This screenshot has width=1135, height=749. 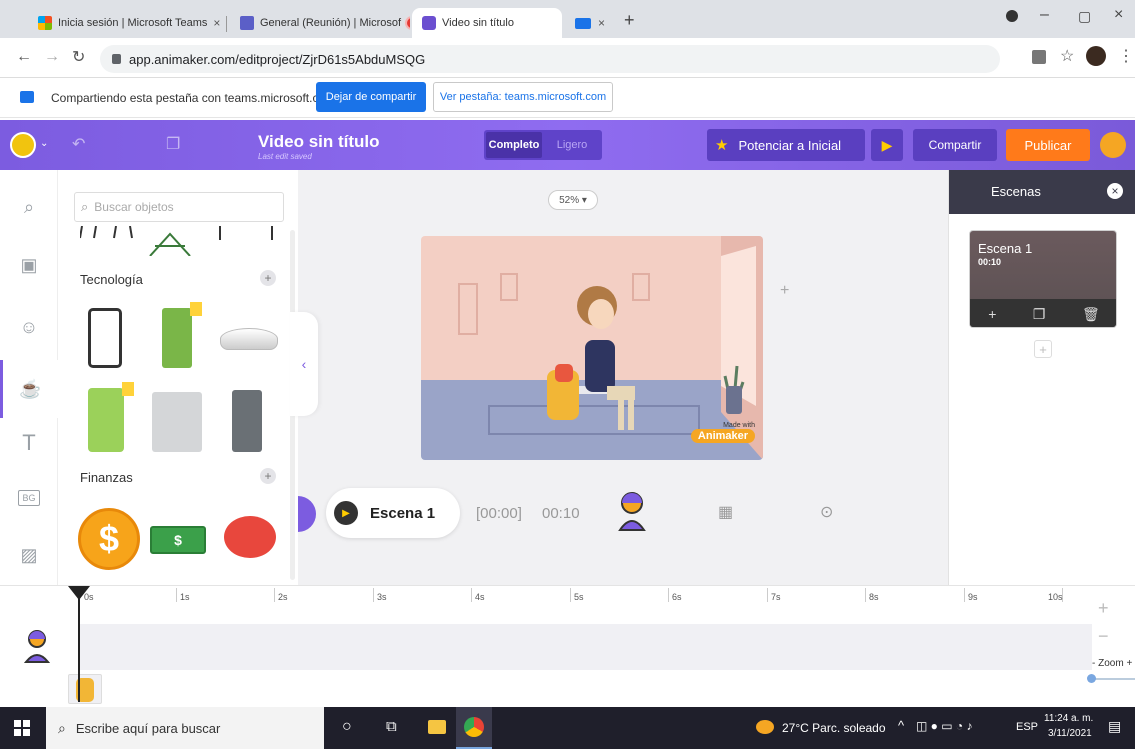 I want to click on background-icon: BG, so click(x=29, y=498).